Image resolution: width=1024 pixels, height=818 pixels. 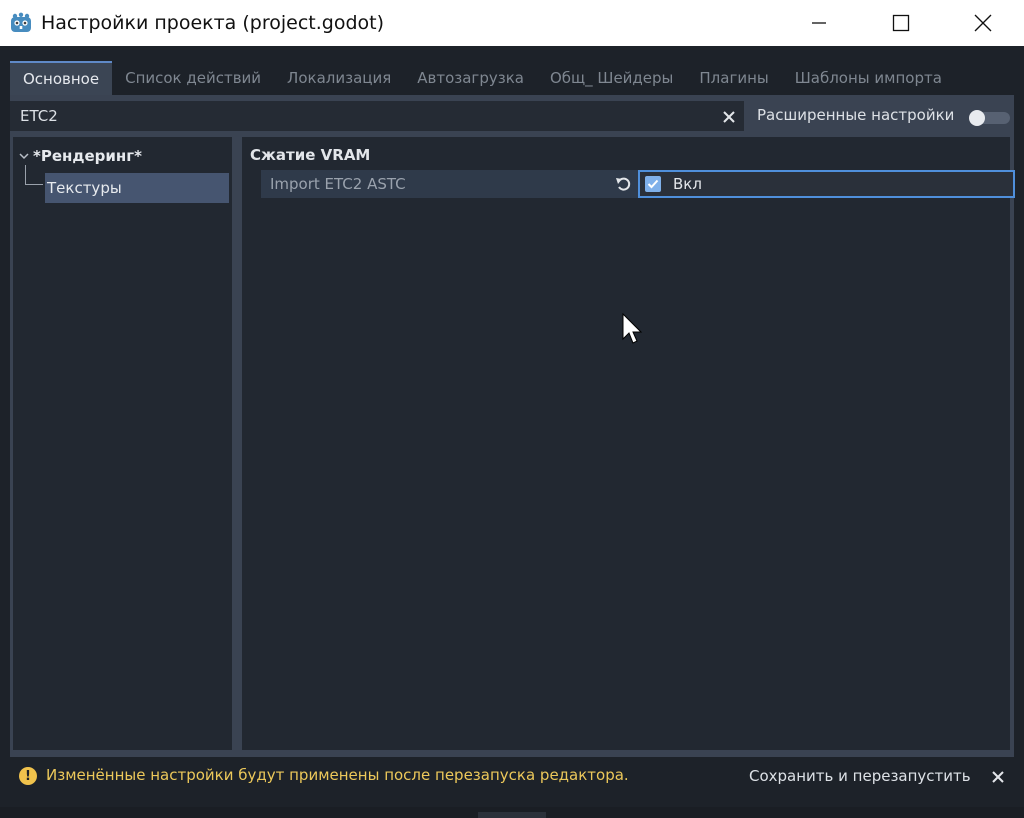 I want to click on tab-shader-globals: Общ_ Шейдеры, so click(x=611, y=78).